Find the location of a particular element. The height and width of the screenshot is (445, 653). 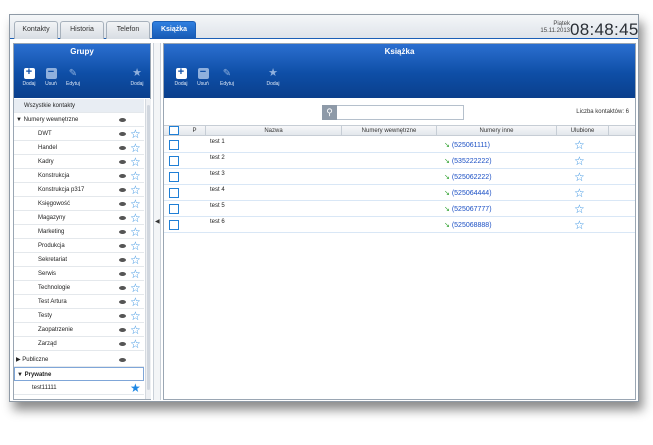

remove-group-button: − Usuń is located at coordinates (51, 77).